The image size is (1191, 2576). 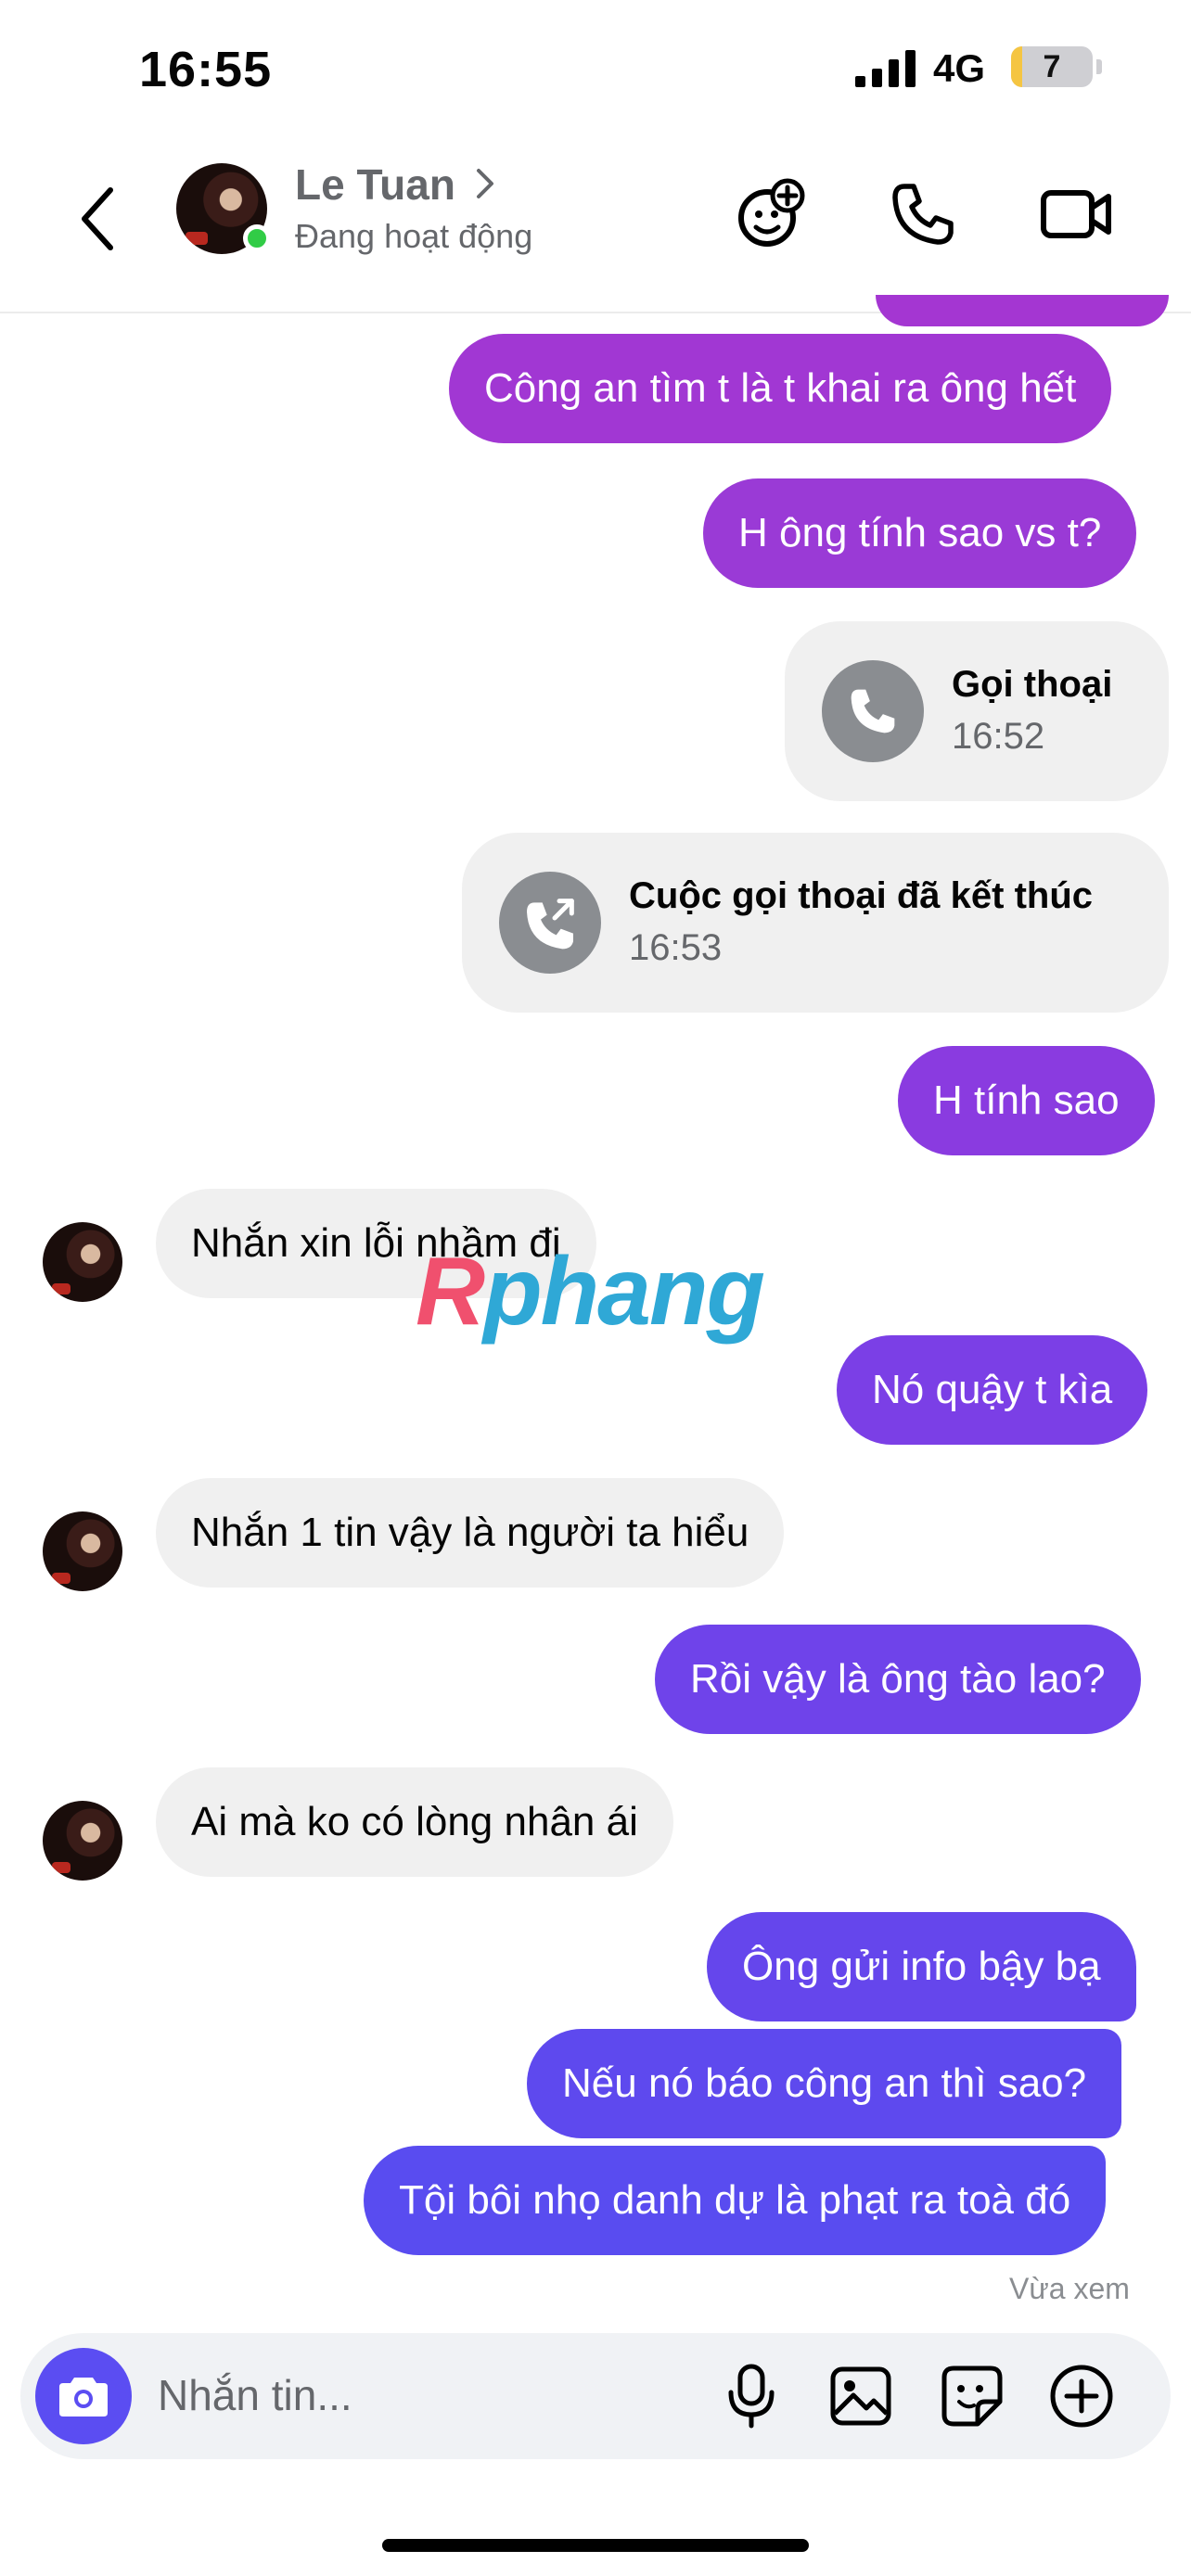 I want to click on home-indicator, so click(x=595, y=2545).